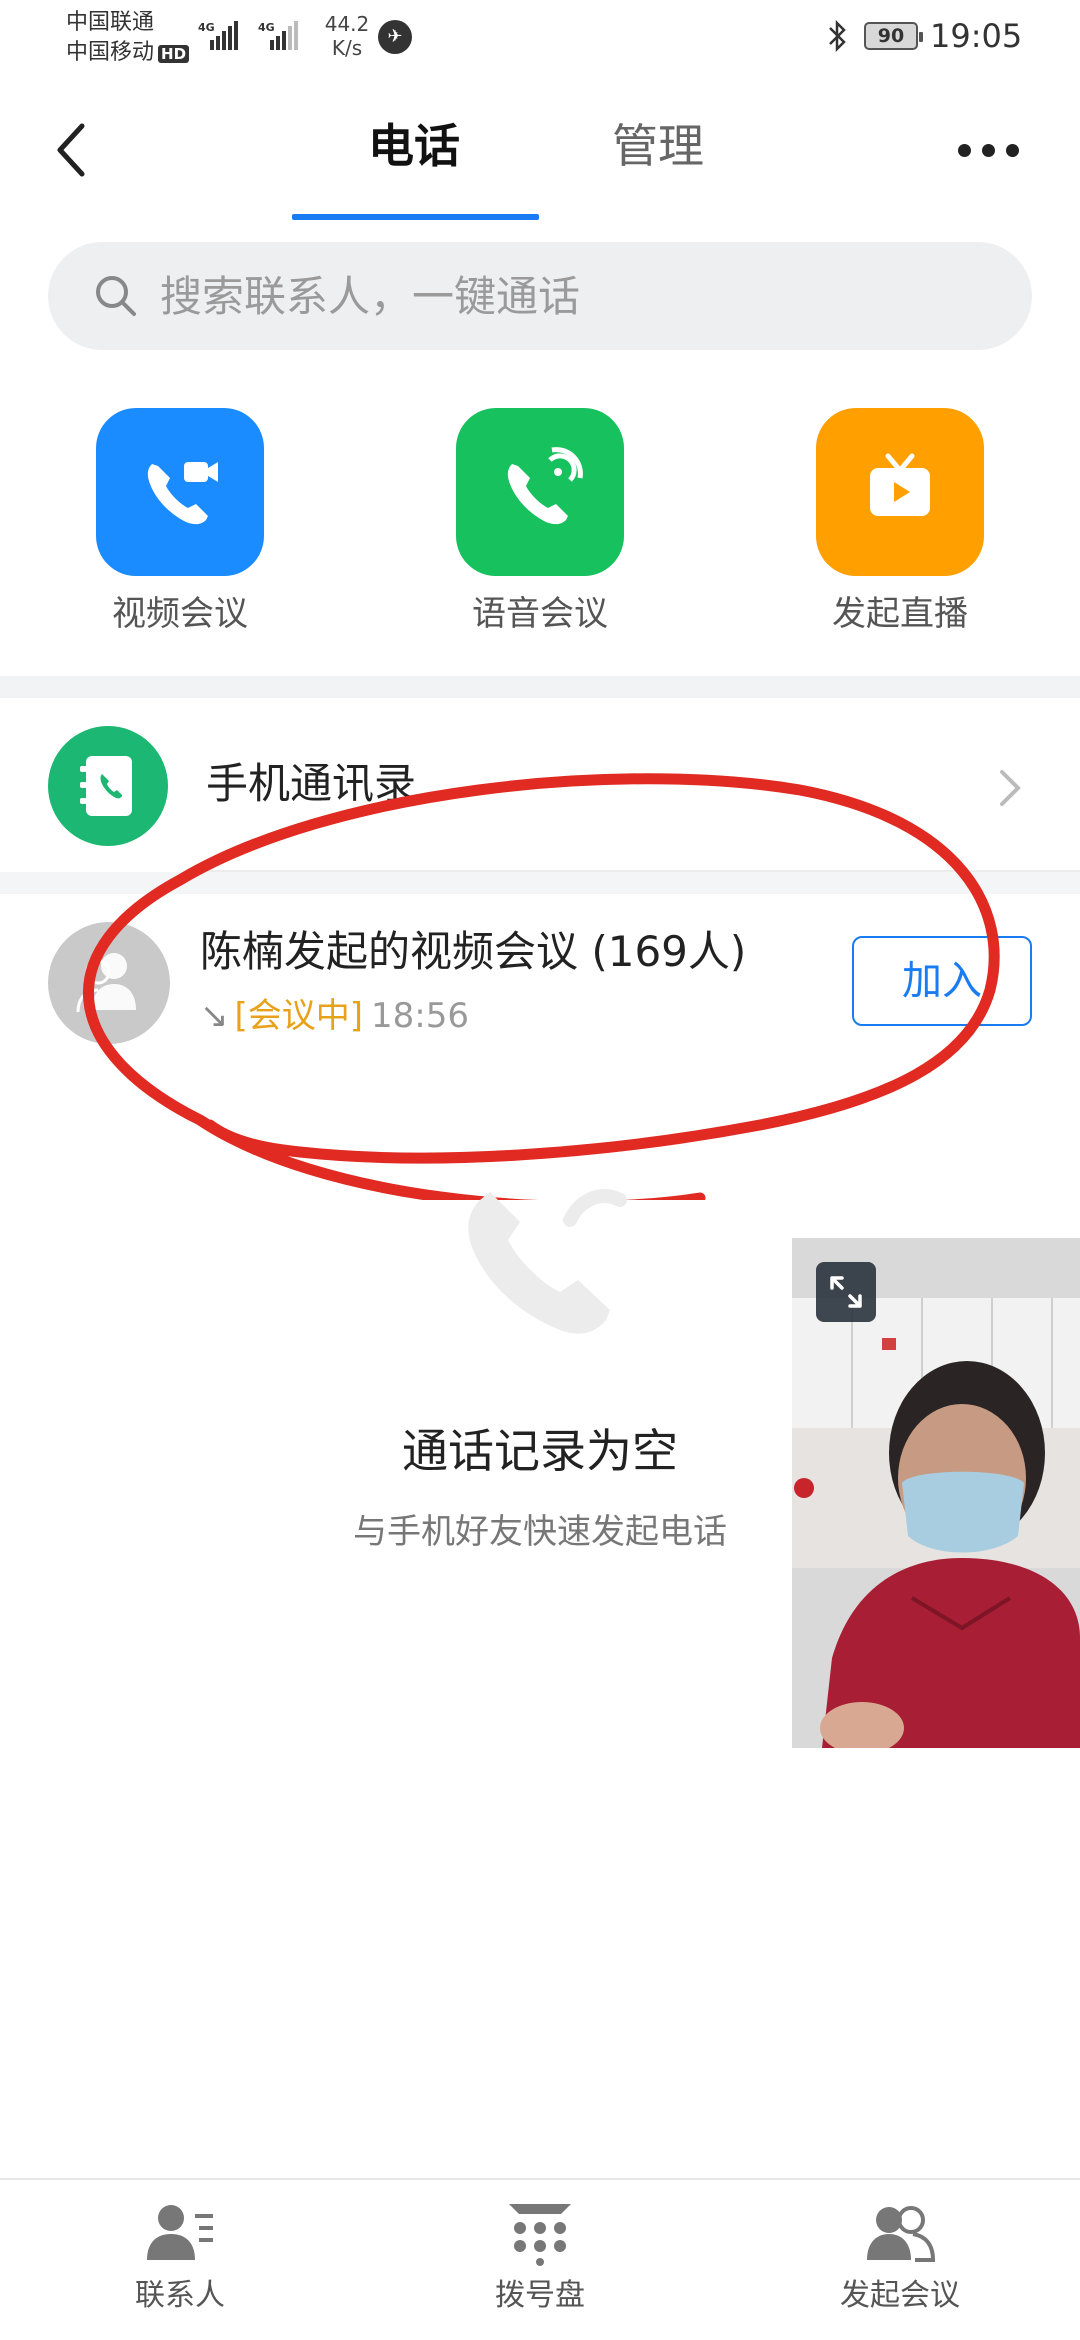 The width and height of the screenshot is (1080, 2340). Describe the element at coordinates (109, 983) in the screenshot. I see `group-avatar-icon` at that location.